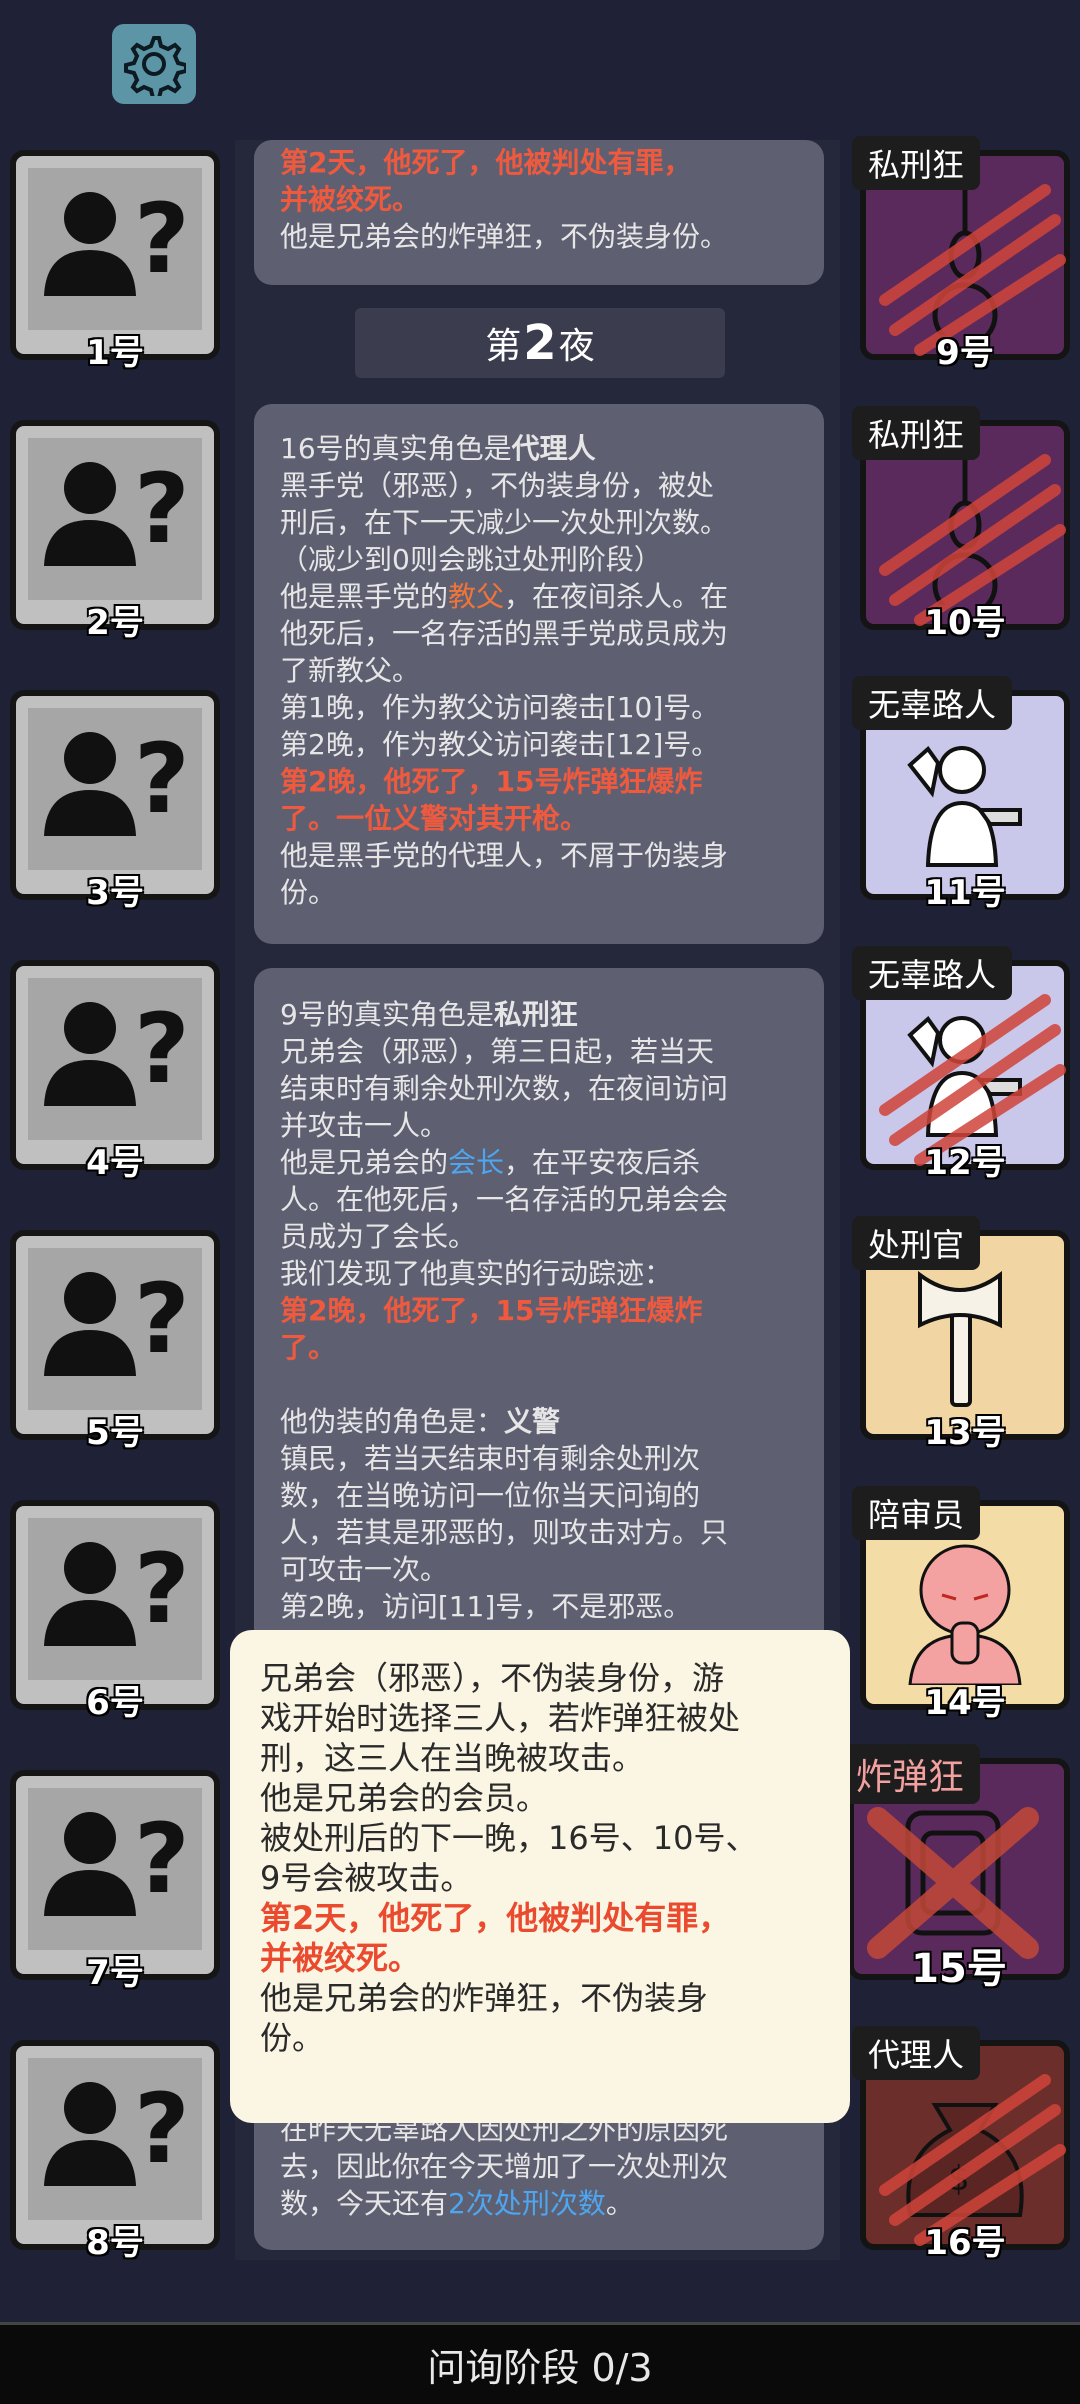  What do you see at coordinates (964, 806) in the screenshot?
I see `hostage-icon` at bounding box center [964, 806].